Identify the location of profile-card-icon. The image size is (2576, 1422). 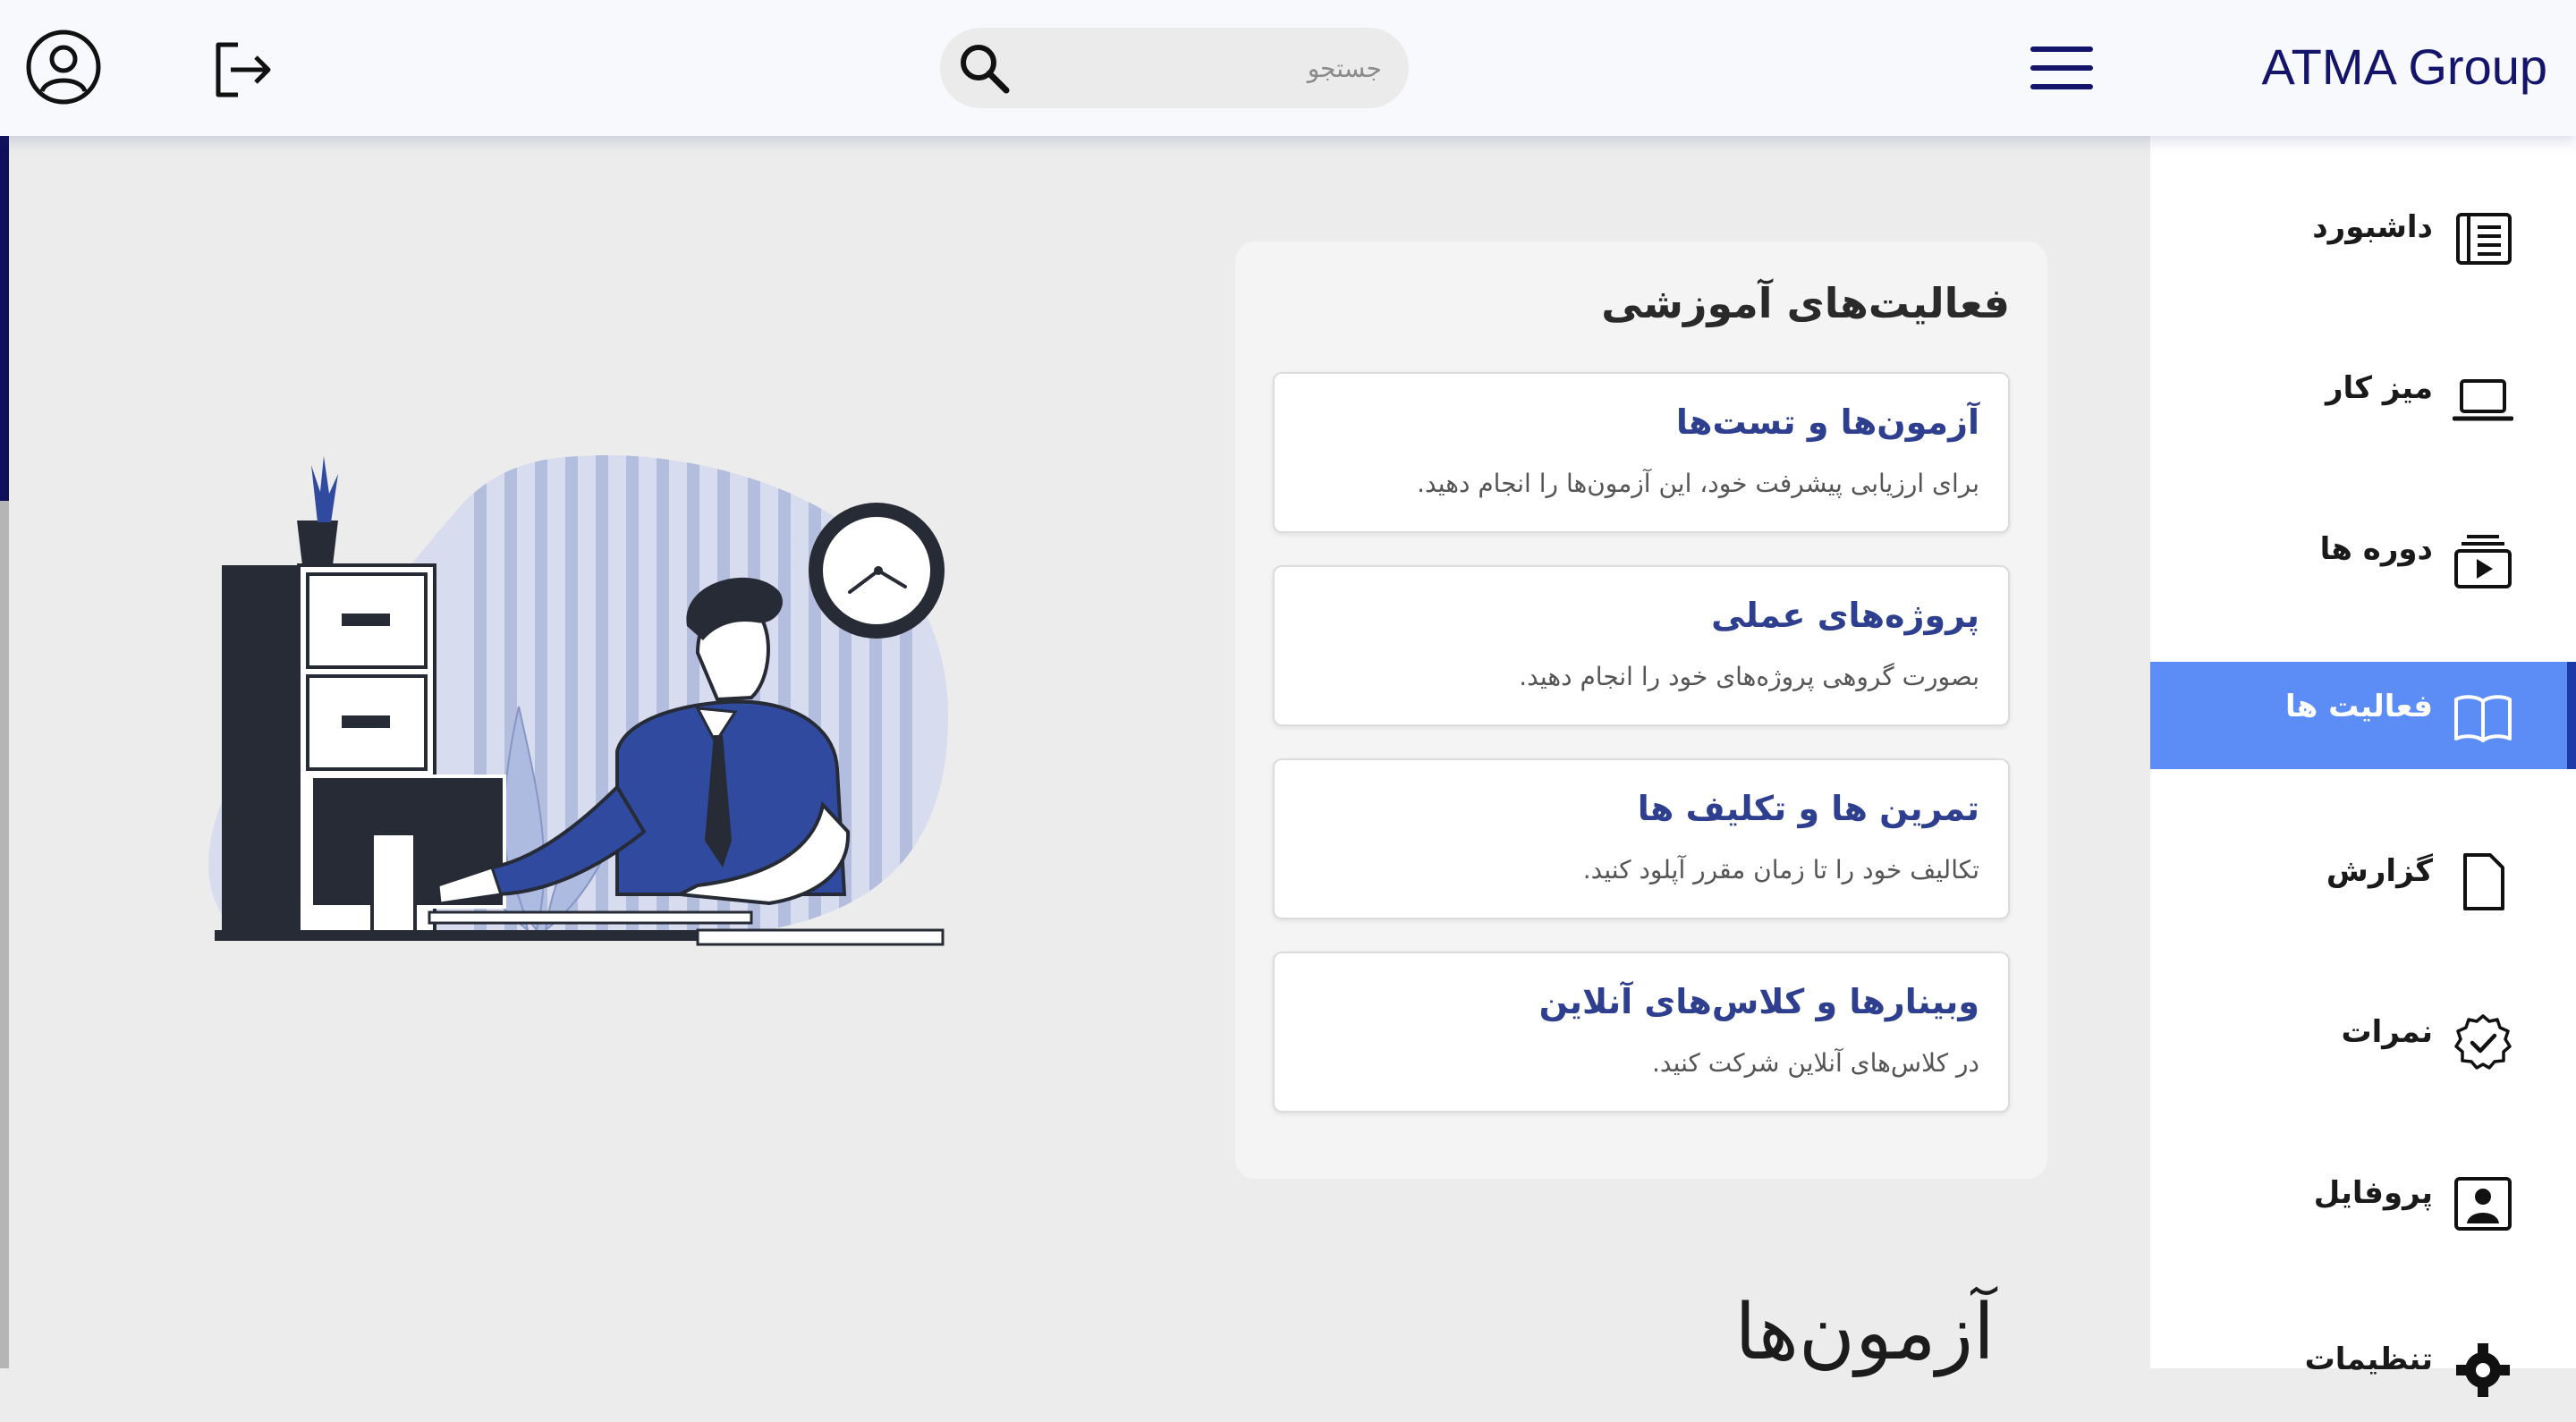
(2483, 1203).